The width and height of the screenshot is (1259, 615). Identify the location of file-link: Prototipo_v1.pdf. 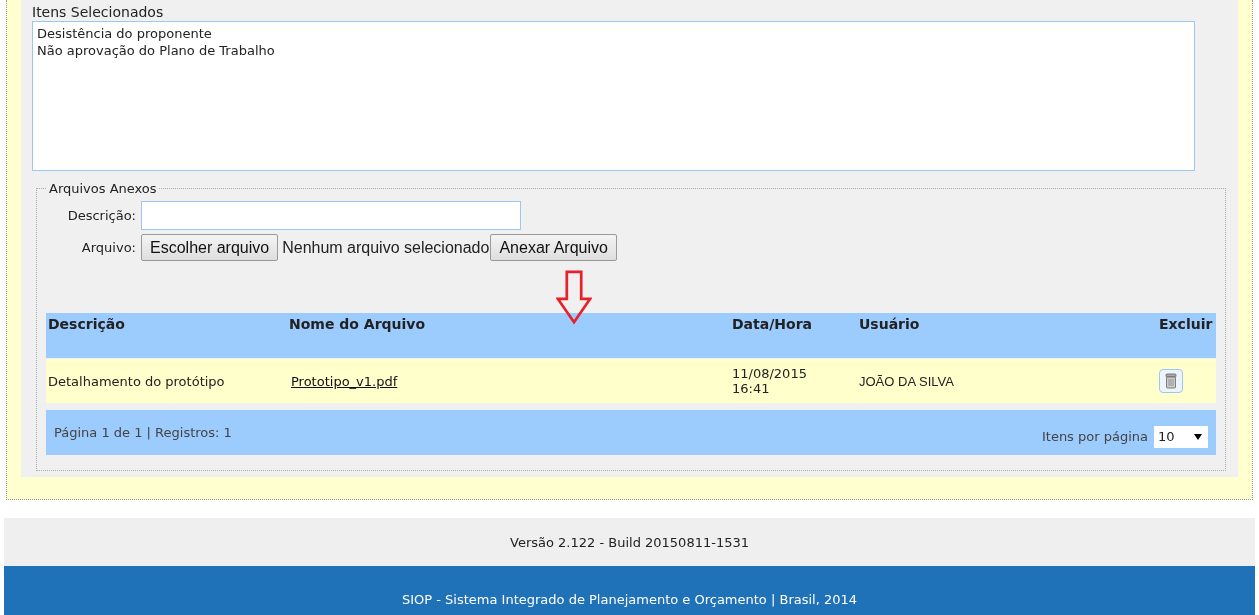
(344, 381).